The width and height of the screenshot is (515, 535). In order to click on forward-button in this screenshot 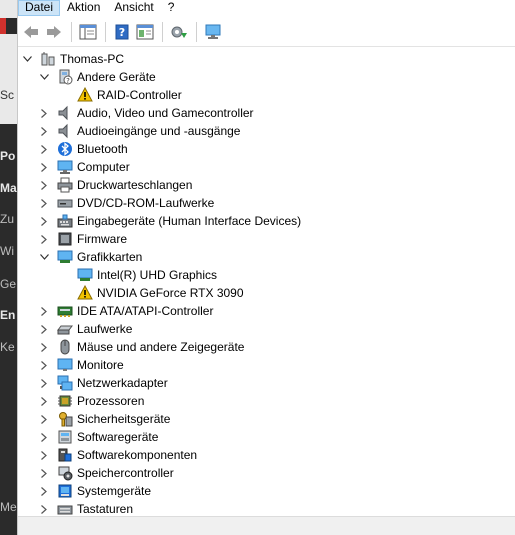, I will do `click(54, 32)`.